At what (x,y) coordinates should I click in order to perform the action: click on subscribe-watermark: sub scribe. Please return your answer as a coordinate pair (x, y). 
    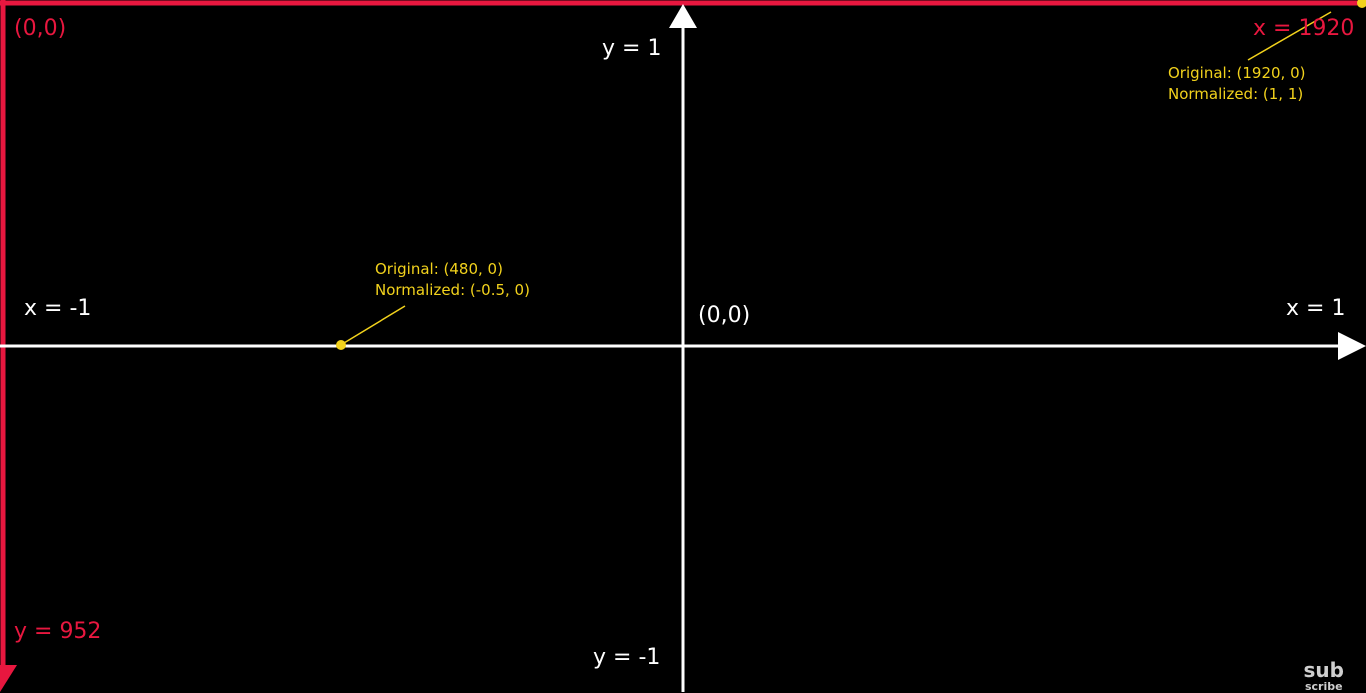
    Looking at the image, I should click on (1324, 676).